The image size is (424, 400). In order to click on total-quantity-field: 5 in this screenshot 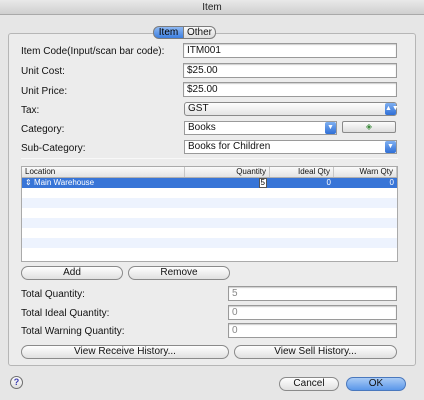, I will do `click(312, 293)`.